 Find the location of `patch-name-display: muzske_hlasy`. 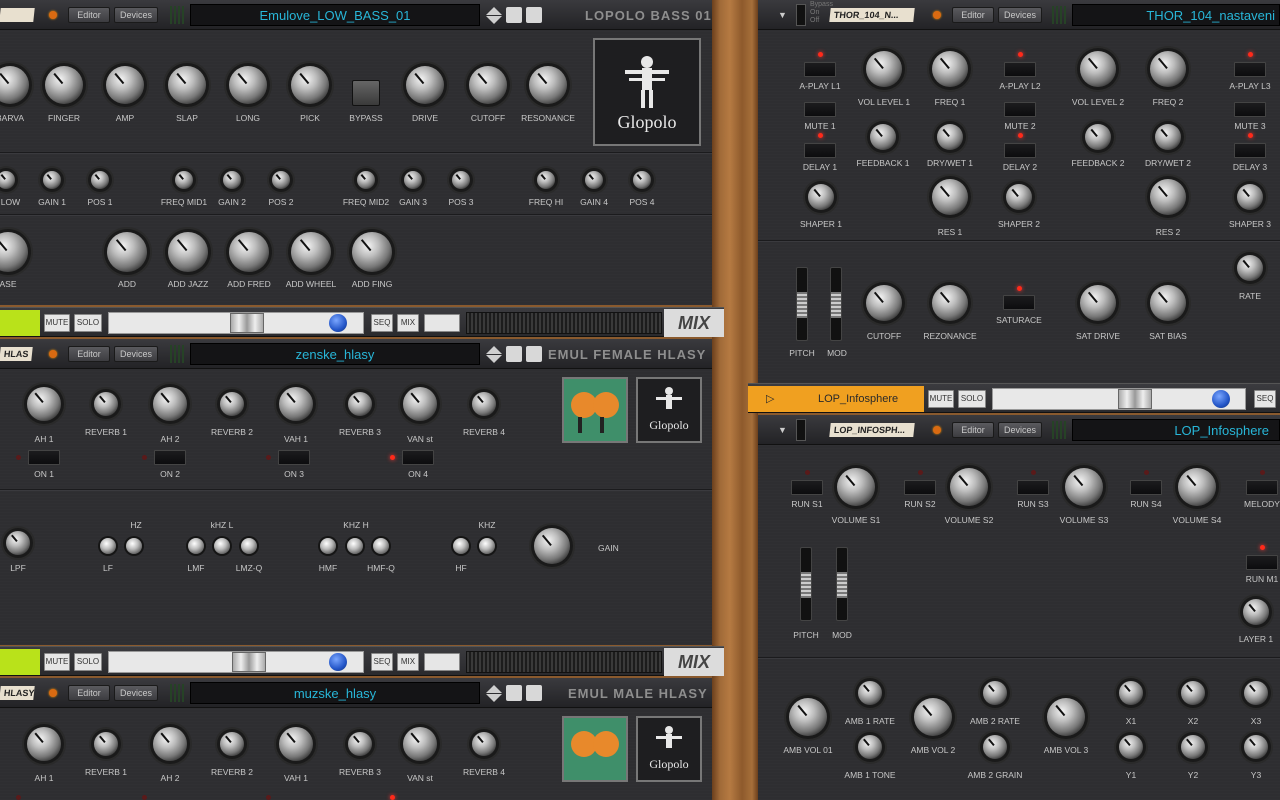

patch-name-display: muzske_hlasy is located at coordinates (335, 693).